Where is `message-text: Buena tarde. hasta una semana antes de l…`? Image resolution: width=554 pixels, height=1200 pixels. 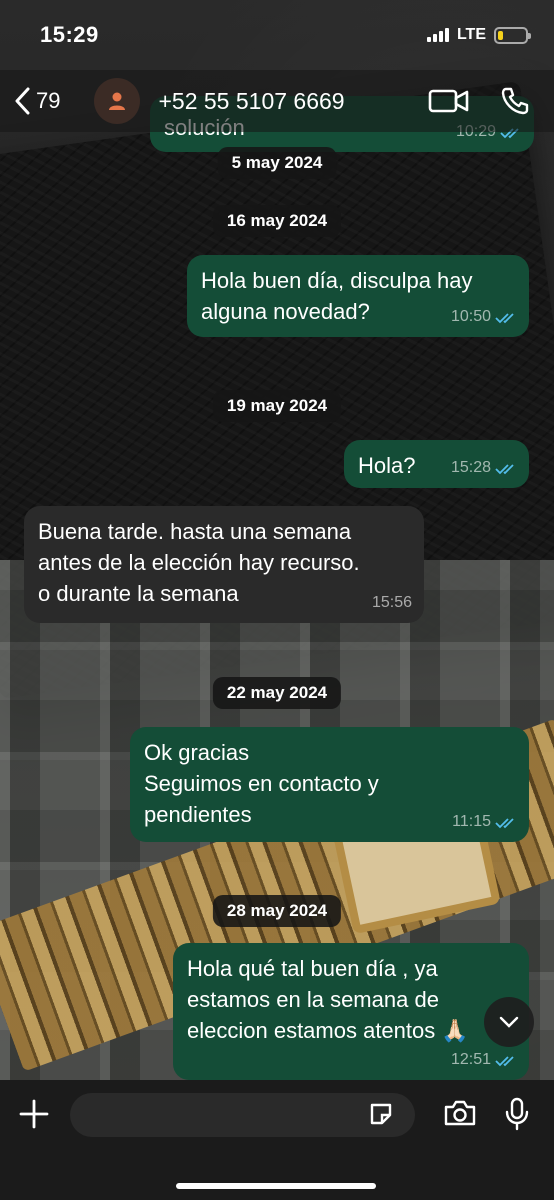
message-text: Buena tarde. hasta una semana antes de l… is located at coordinates (199, 563).